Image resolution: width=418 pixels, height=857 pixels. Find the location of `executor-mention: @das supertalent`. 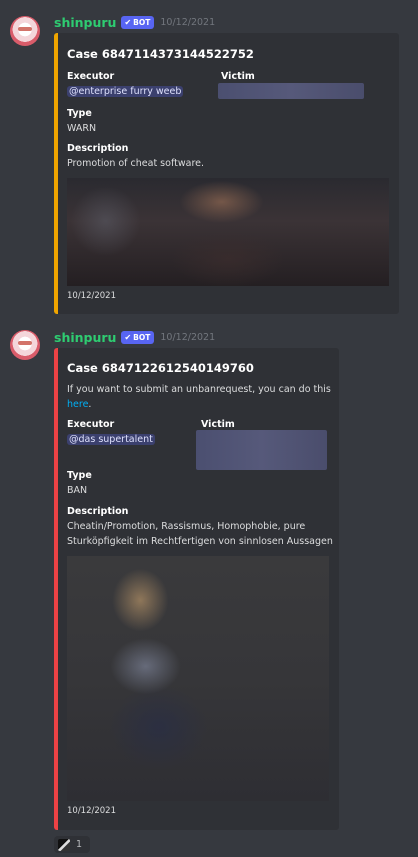

executor-mention: @das supertalent is located at coordinates (111, 439).